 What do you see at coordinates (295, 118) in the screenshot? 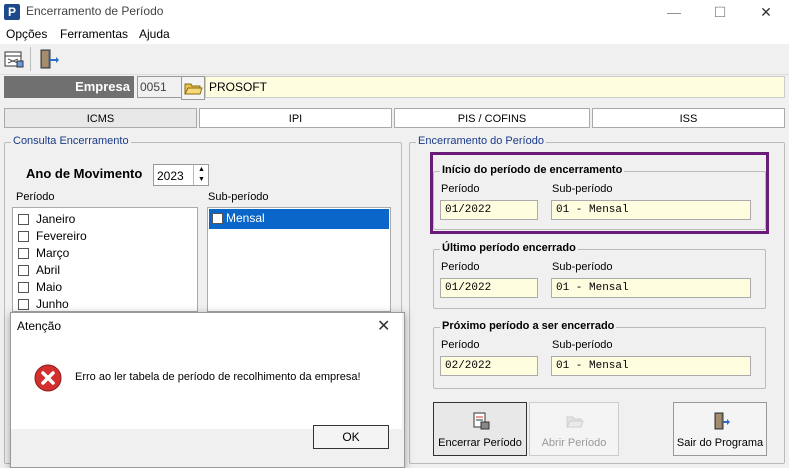
I see `tab-ipi: IPI` at bounding box center [295, 118].